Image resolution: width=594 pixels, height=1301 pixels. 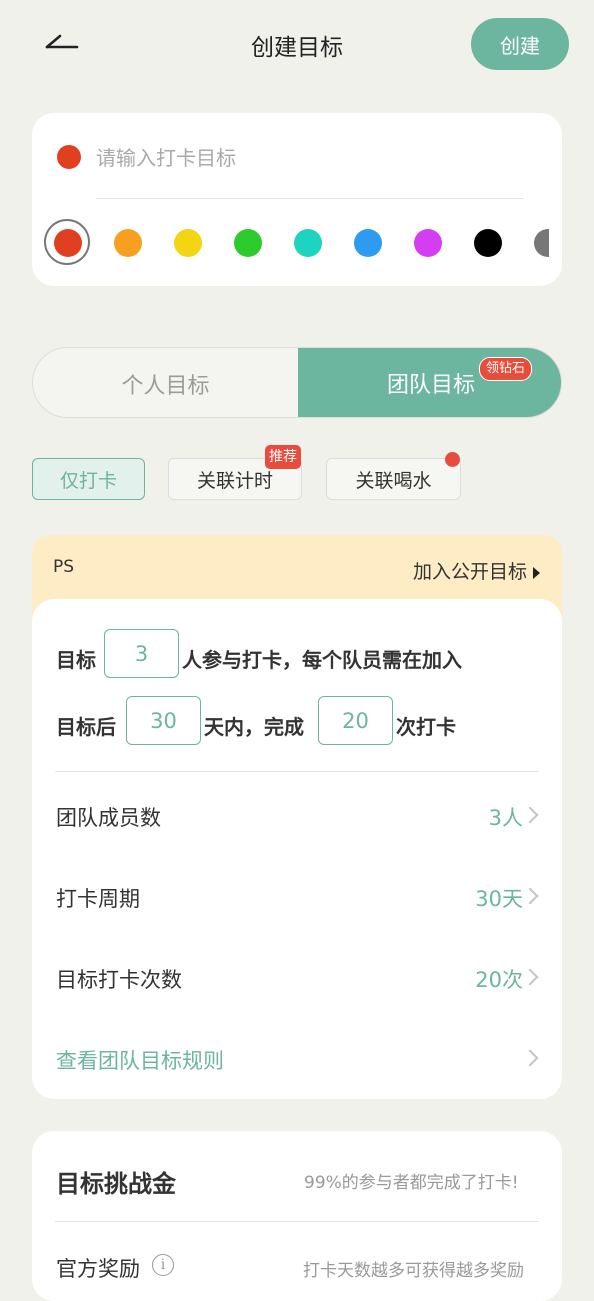 I want to click on goal-name-input, so click(x=310, y=158).